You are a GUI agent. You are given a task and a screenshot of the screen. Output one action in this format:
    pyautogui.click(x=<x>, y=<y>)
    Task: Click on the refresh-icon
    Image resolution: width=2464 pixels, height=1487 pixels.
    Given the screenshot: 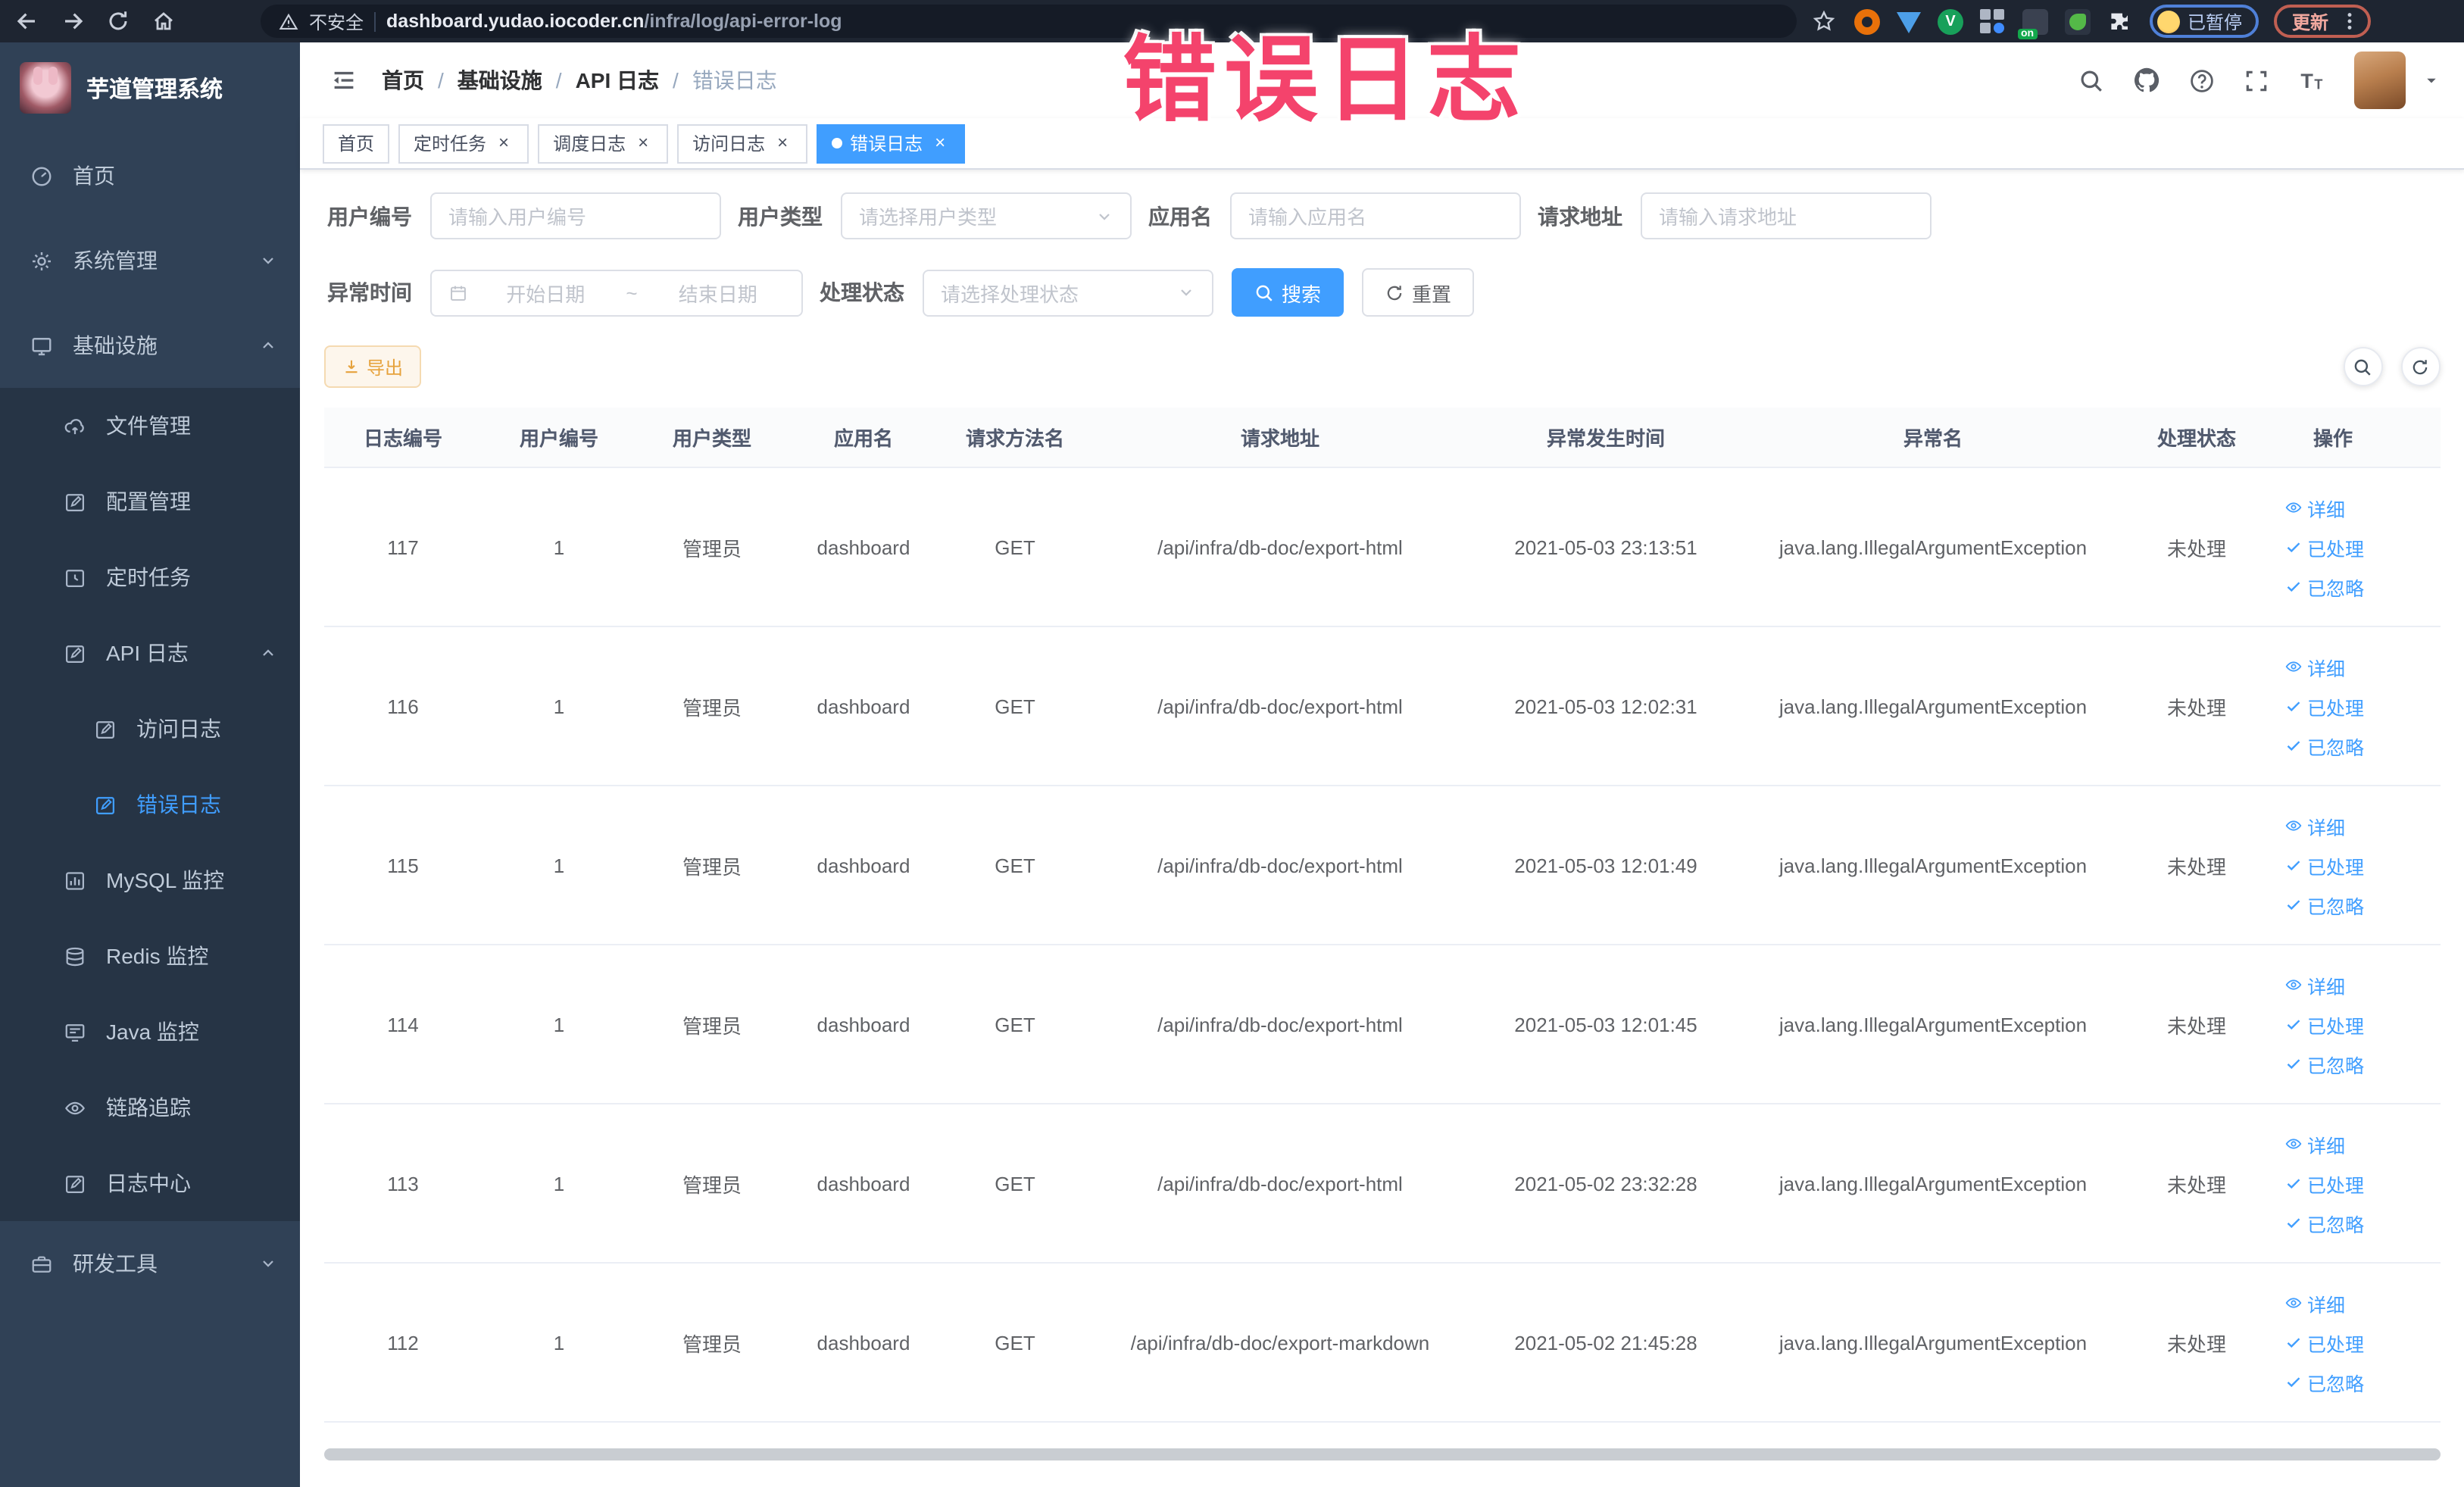 What is the action you would take?
    pyautogui.click(x=1394, y=292)
    